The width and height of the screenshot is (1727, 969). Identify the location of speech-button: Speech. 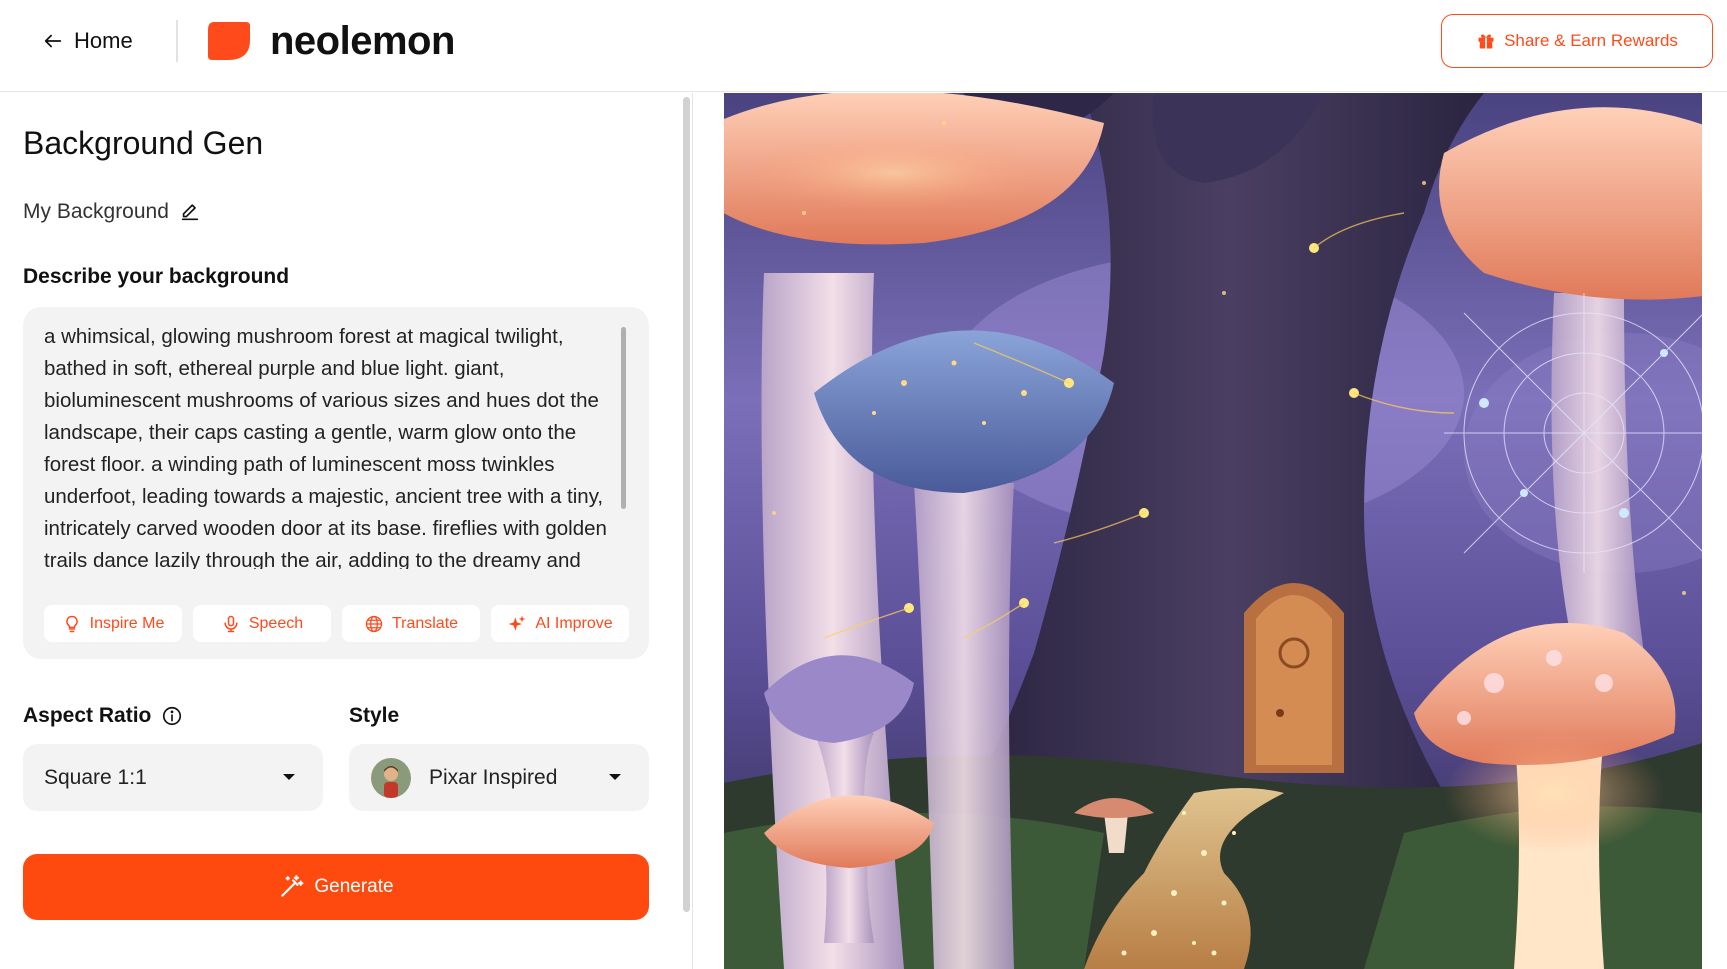
(262, 623).